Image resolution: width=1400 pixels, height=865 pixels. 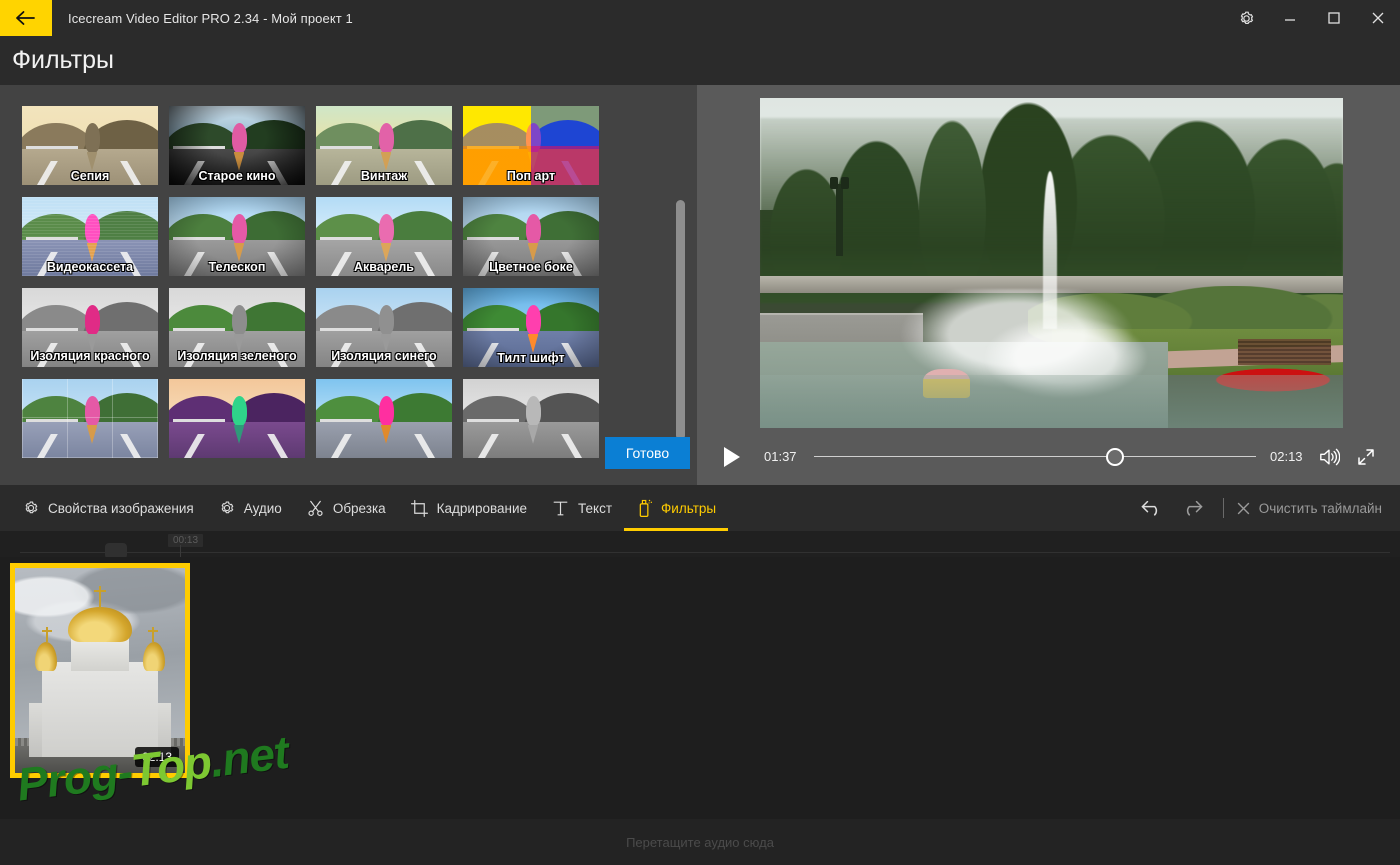 I want to click on thumb-vhs-scanlines, so click(x=90, y=236).